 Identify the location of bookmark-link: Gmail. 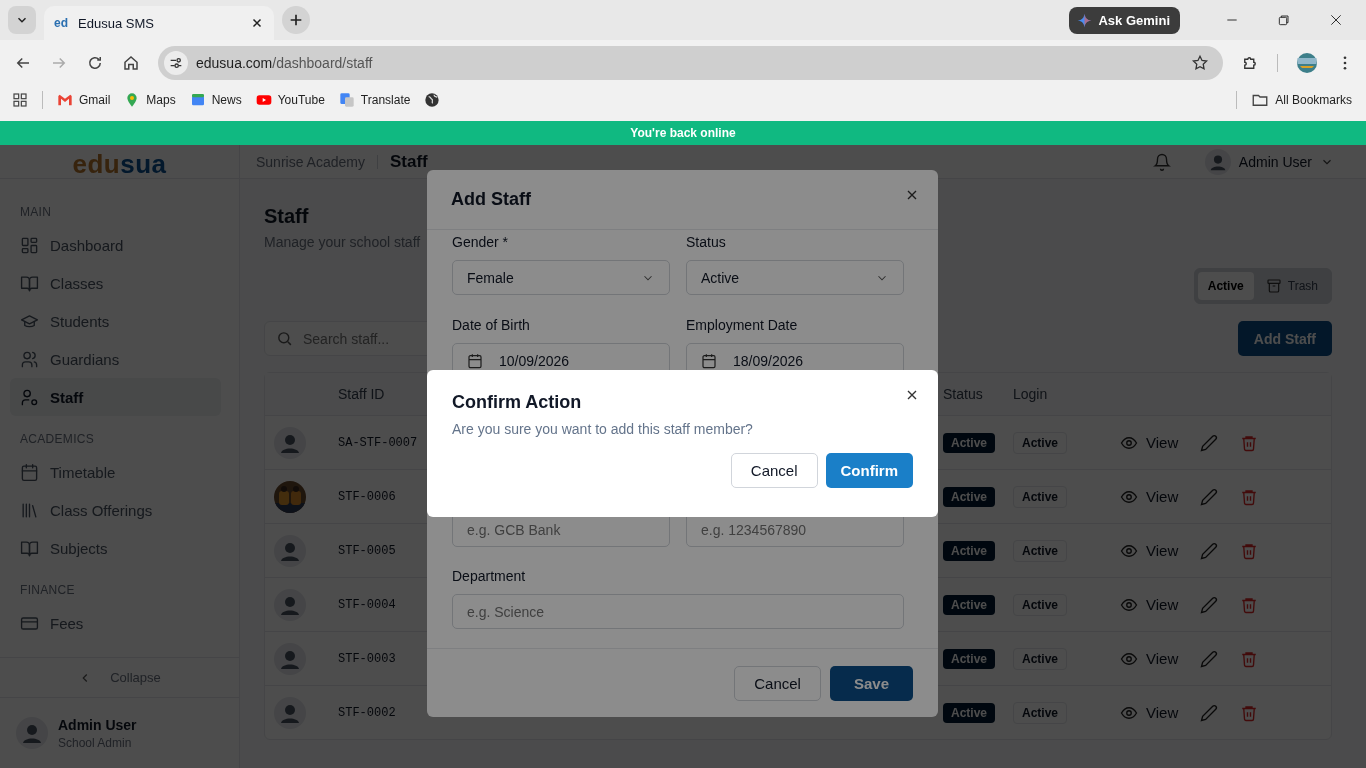
(84, 100).